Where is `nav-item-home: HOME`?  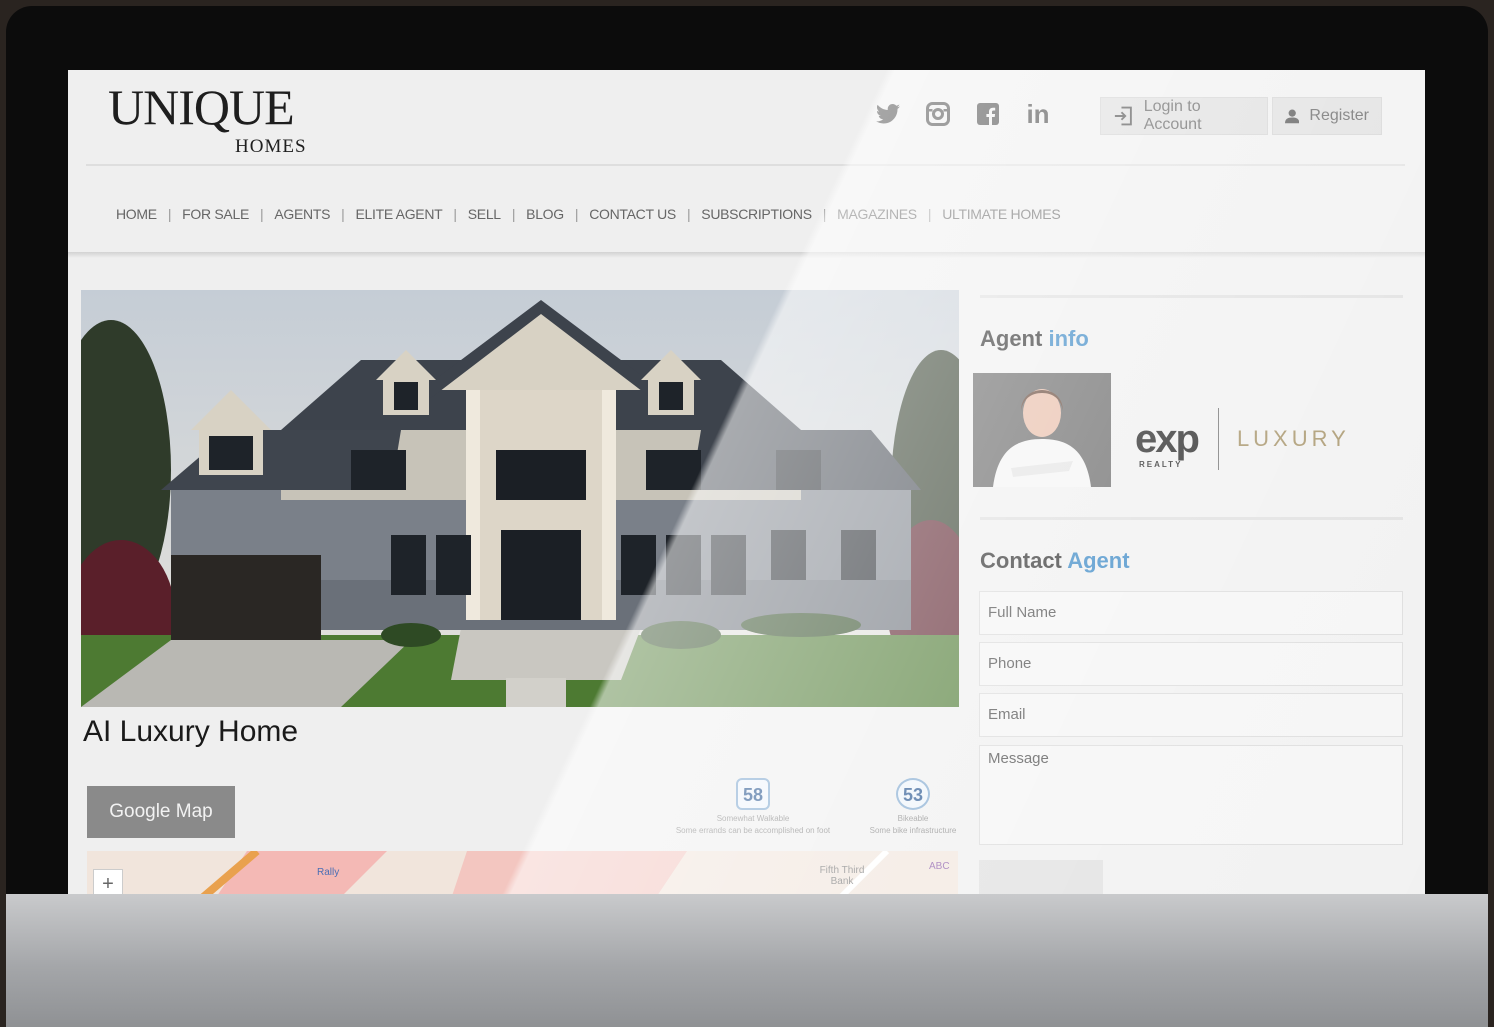 nav-item-home: HOME is located at coordinates (136, 214).